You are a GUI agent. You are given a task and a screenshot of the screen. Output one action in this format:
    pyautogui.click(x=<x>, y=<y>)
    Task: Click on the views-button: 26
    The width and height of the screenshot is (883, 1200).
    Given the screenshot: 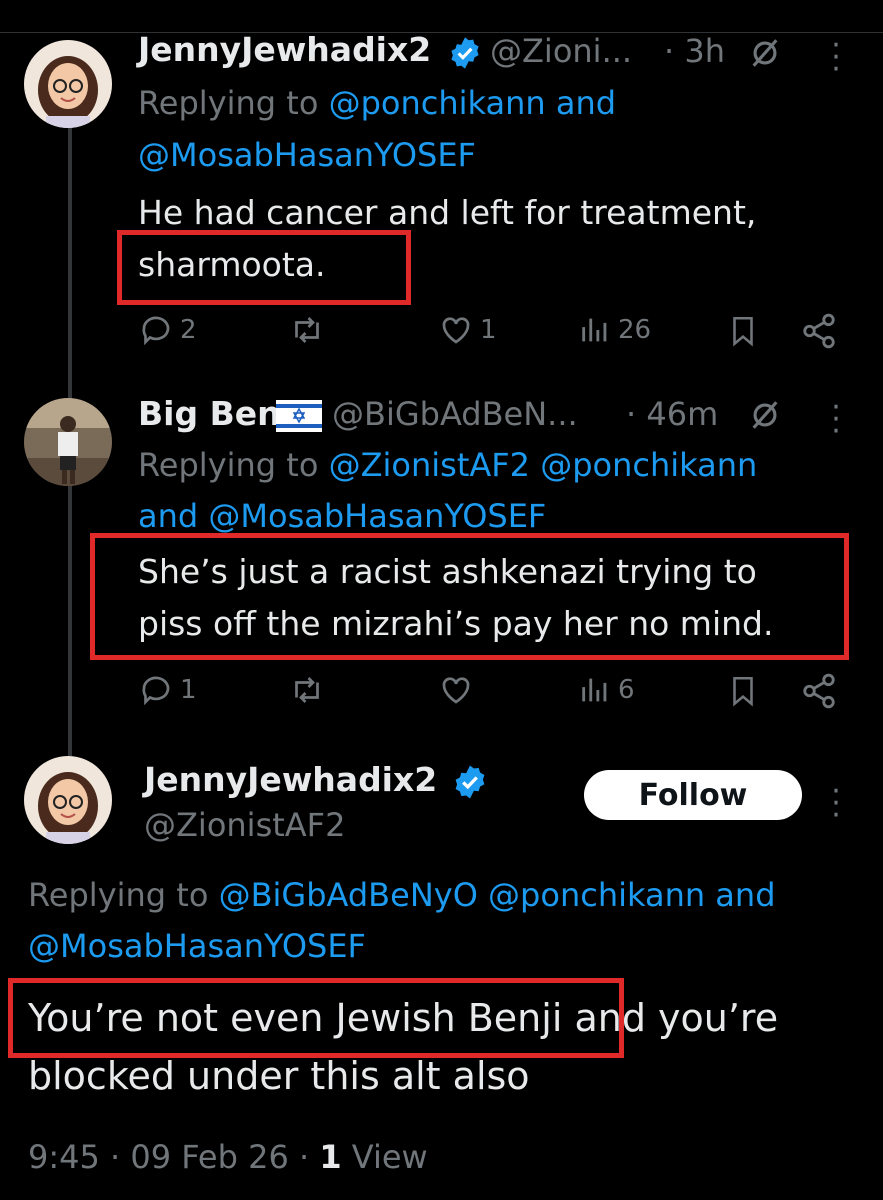 What is the action you would take?
    pyautogui.click(x=614, y=330)
    